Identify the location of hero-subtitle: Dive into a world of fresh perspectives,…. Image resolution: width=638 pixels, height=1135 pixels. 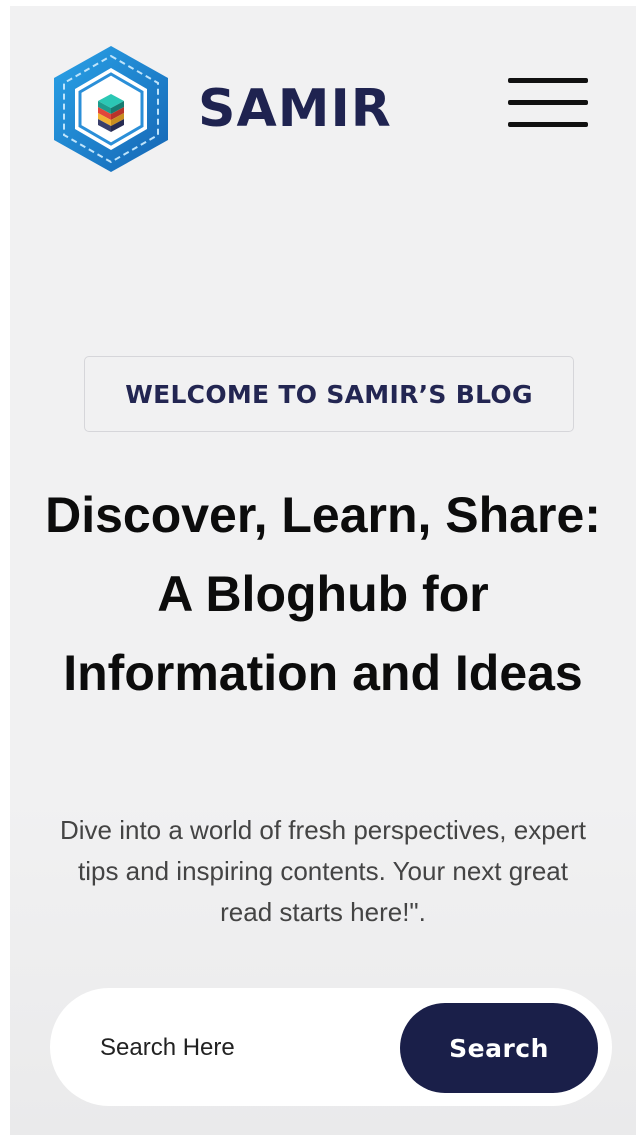
(323, 871).